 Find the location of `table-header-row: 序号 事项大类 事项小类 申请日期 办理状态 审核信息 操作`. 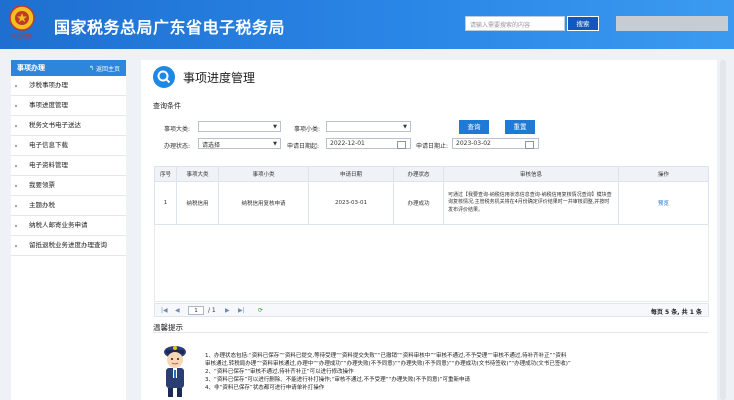

table-header-row: 序号 事项大类 事项小类 申请日期 办理状态 审核信息 操作 is located at coordinates (431, 174).